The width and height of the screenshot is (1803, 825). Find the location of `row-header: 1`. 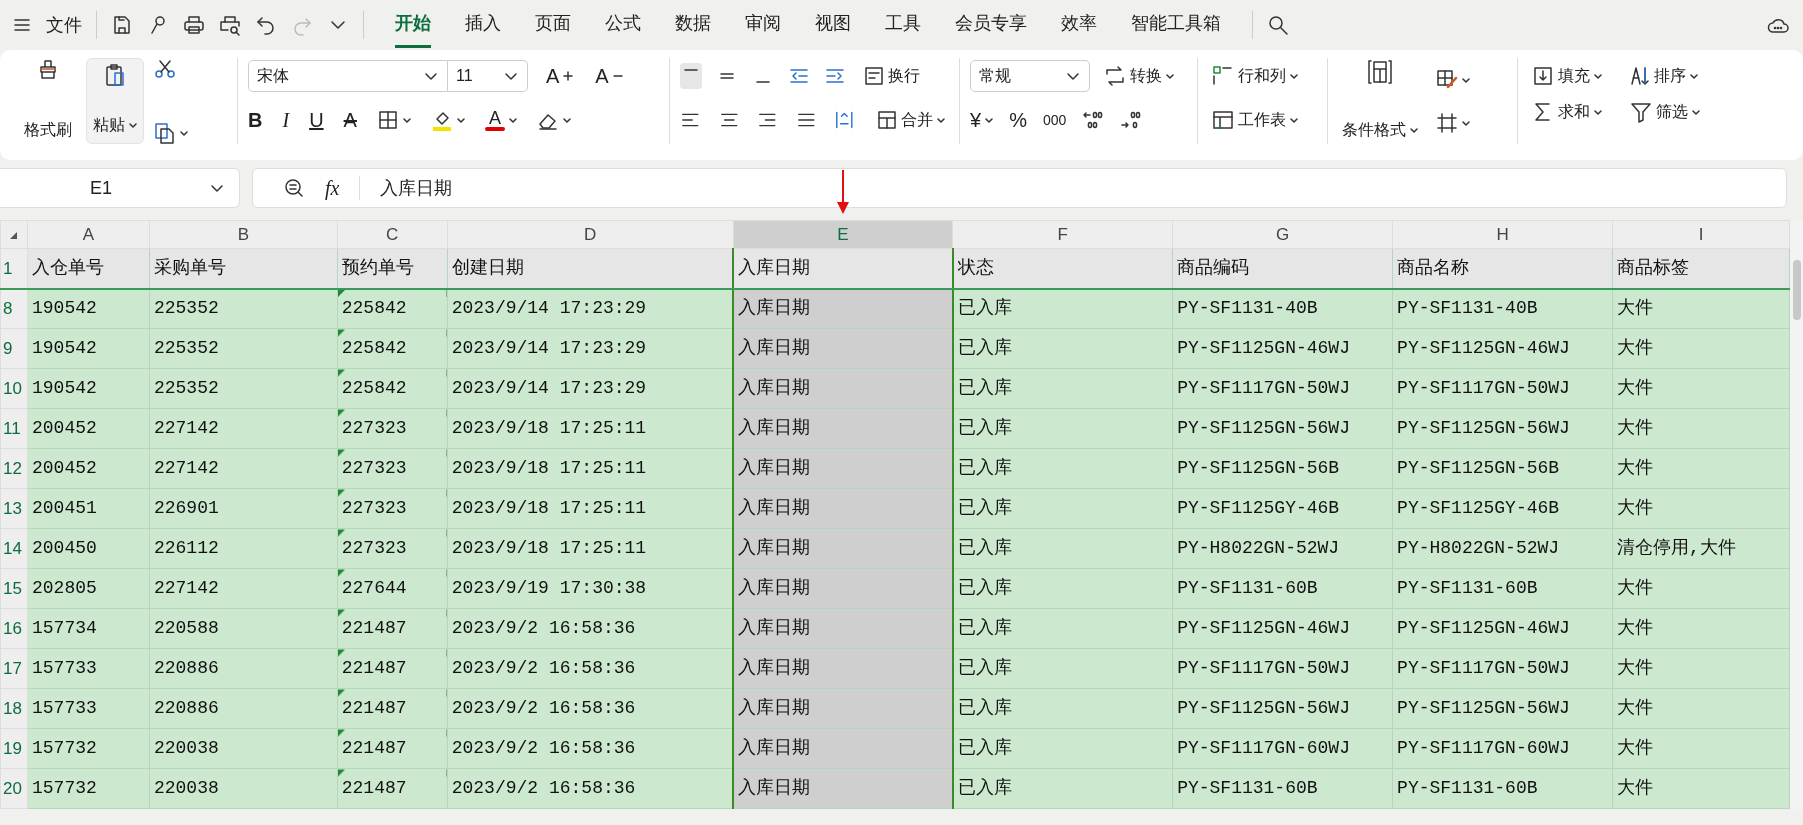

row-header: 1 is located at coordinates (14, 268).